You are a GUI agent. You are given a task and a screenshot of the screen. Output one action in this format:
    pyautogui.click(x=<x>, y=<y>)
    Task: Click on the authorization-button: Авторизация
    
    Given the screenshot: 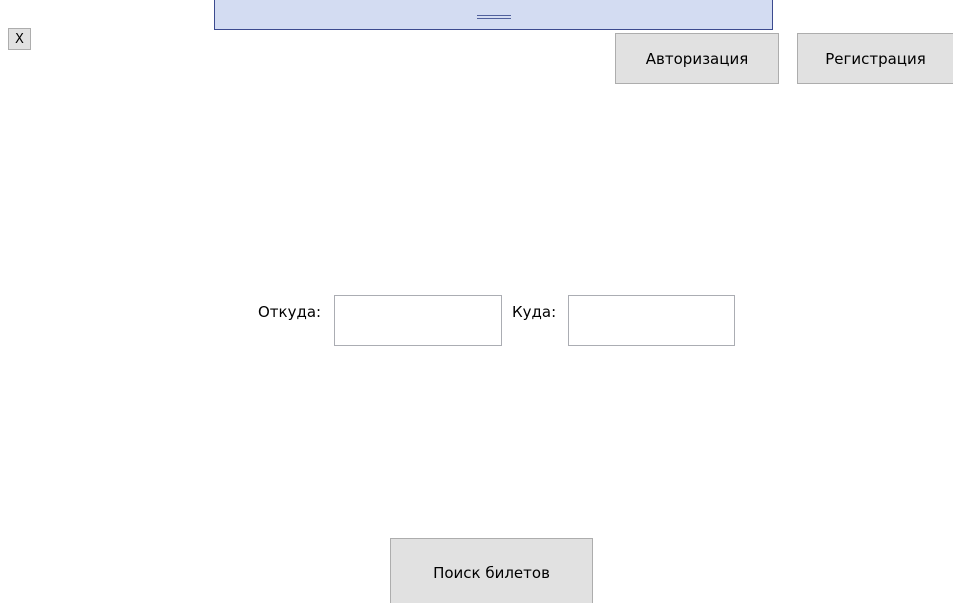 What is the action you would take?
    pyautogui.click(x=697, y=58)
    